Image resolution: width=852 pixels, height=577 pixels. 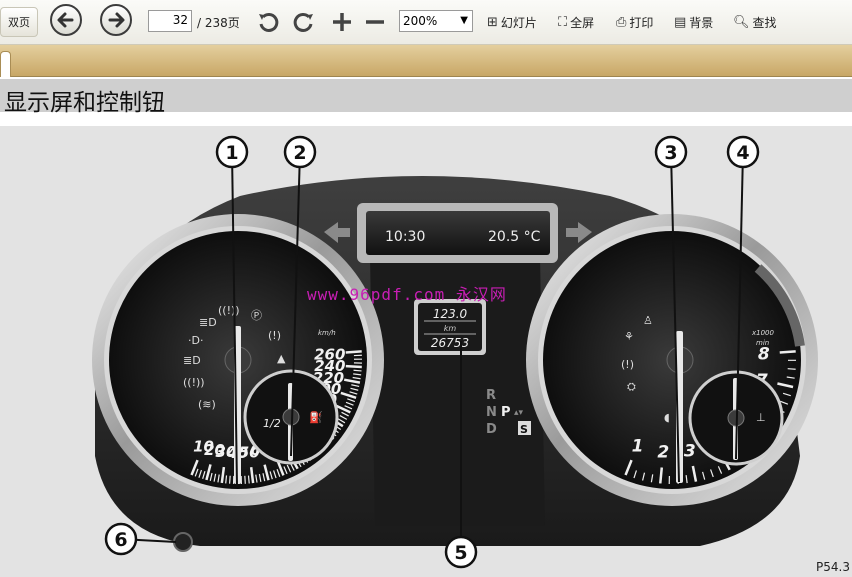 I want to click on find-button: 🔍︎ 查找, so click(x=755, y=22).